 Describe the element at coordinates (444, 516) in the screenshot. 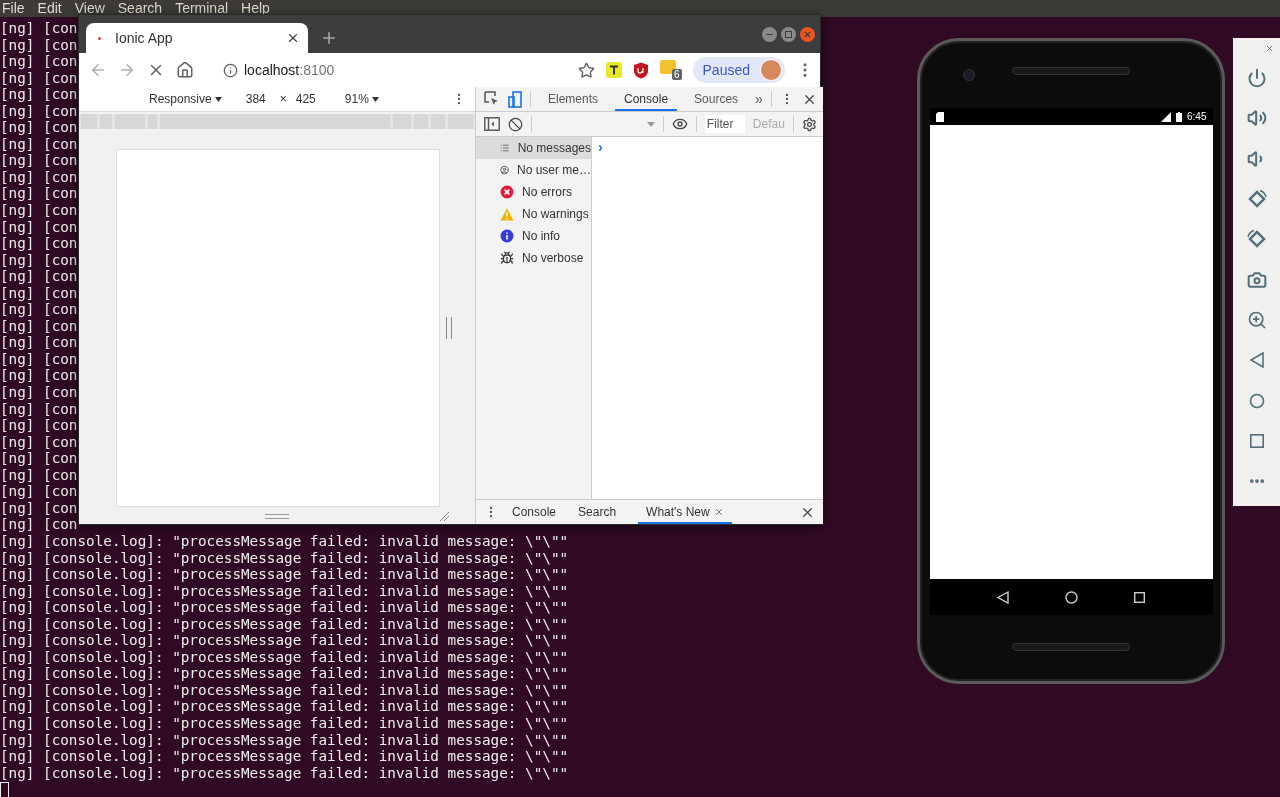

I see `resize-corner-icon` at that location.